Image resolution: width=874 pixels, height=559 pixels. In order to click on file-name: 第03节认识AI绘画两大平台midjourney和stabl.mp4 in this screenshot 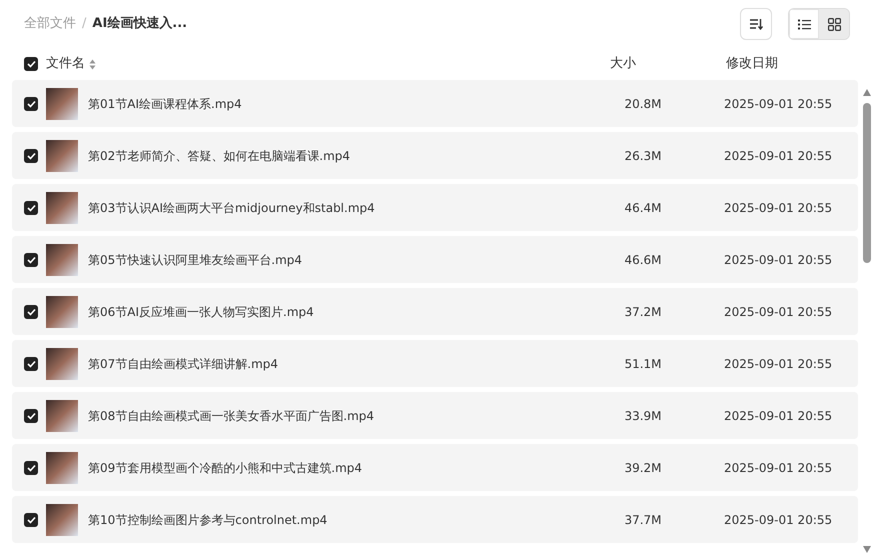, I will do `click(232, 208)`.